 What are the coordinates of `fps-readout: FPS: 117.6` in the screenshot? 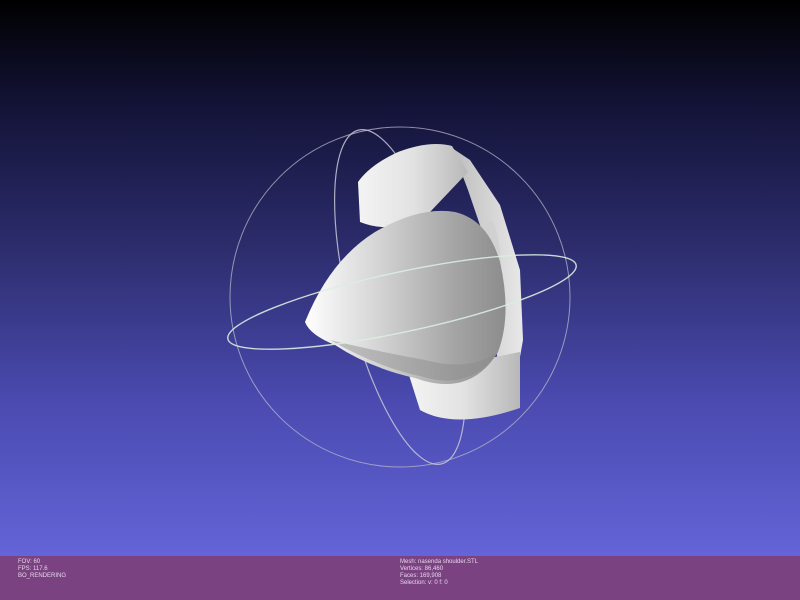 It's located at (33, 569).